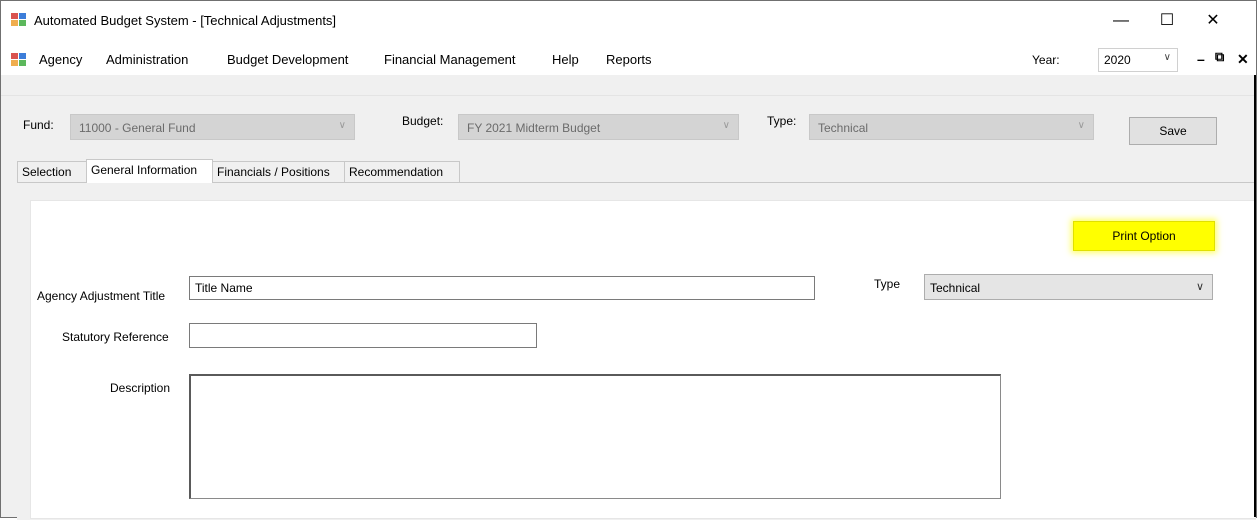 This screenshot has height=520, width=1257. Describe the element at coordinates (1173, 131) in the screenshot. I see `save-button: Save` at that location.